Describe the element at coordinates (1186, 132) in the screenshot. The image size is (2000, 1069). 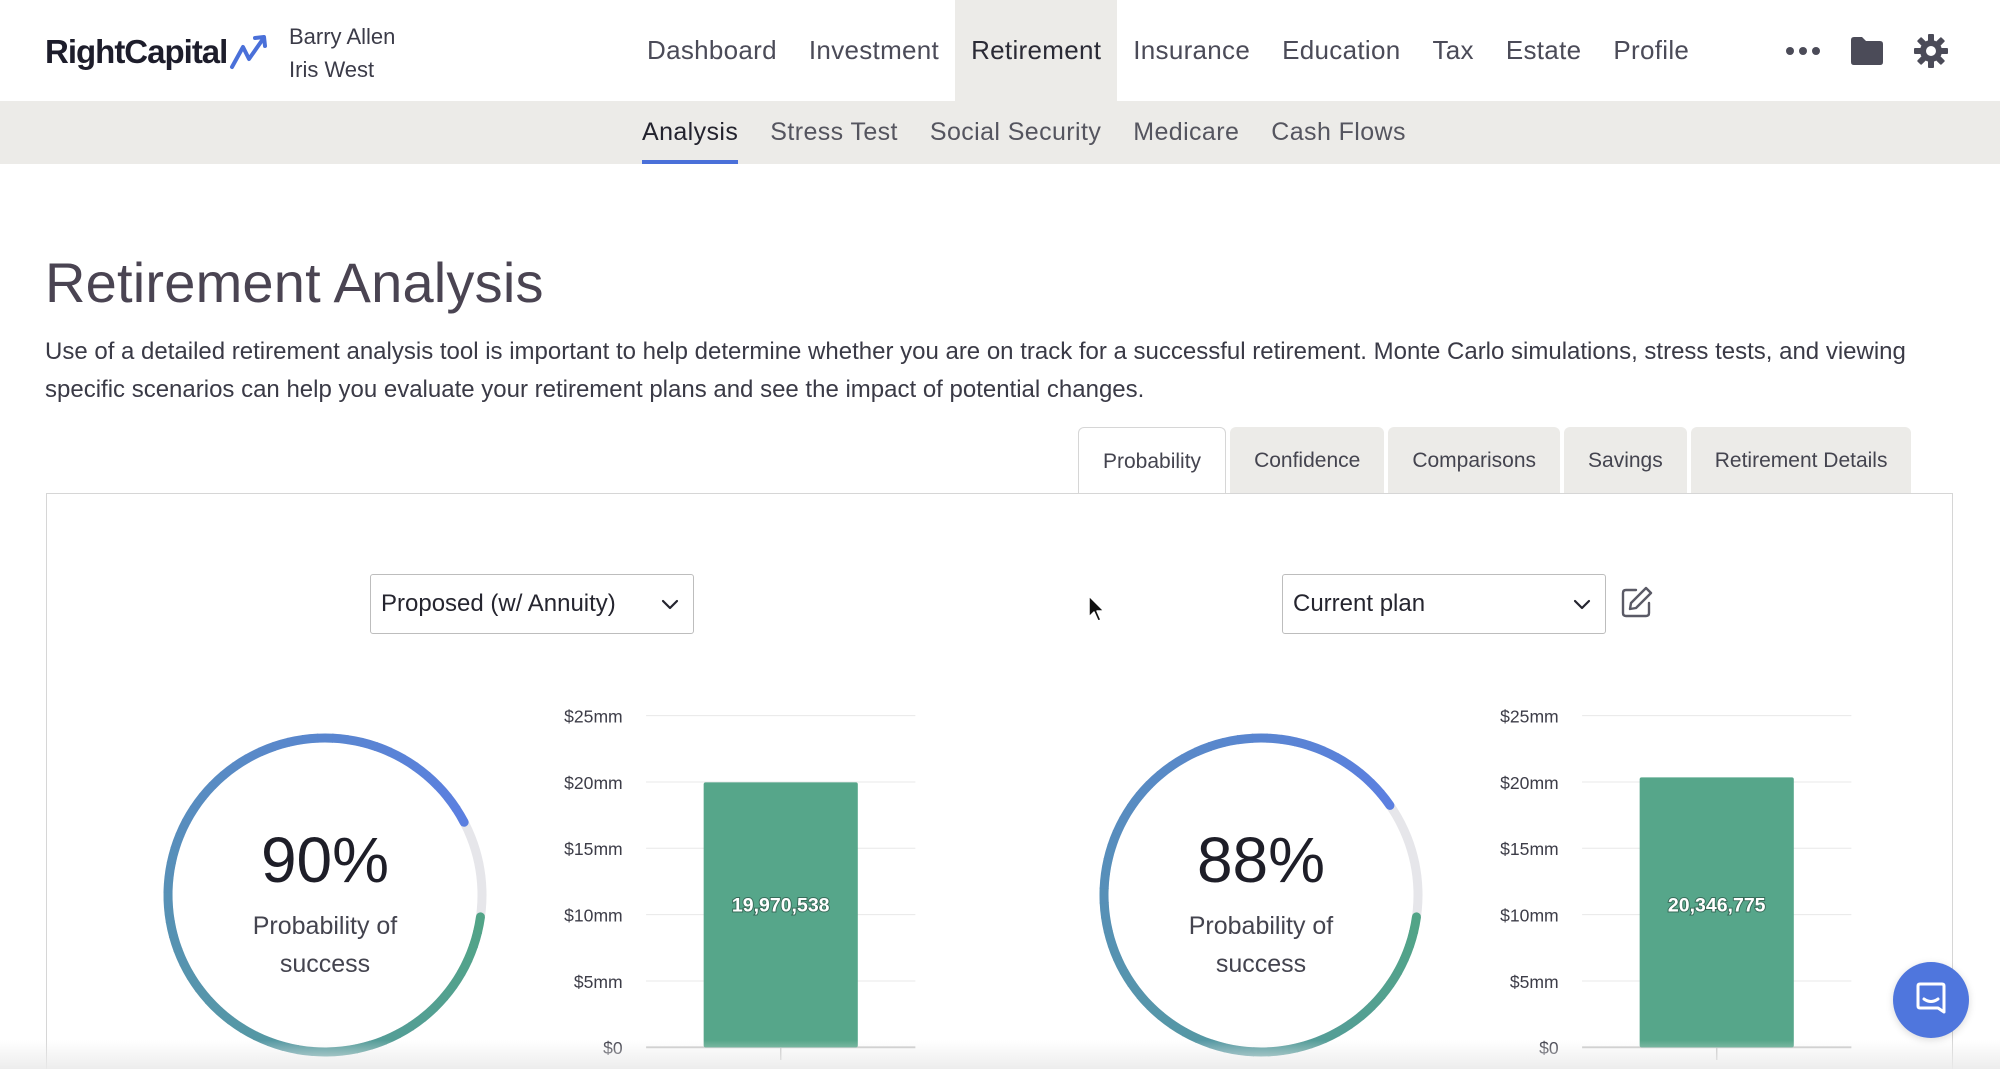
I see `subnav-medicare: Medicare` at that location.